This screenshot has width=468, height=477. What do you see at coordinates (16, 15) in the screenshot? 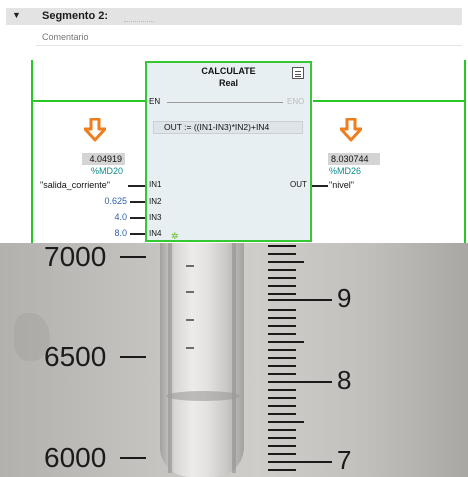
I see `collapse-toggle-icon: ▼` at bounding box center [16, 15].